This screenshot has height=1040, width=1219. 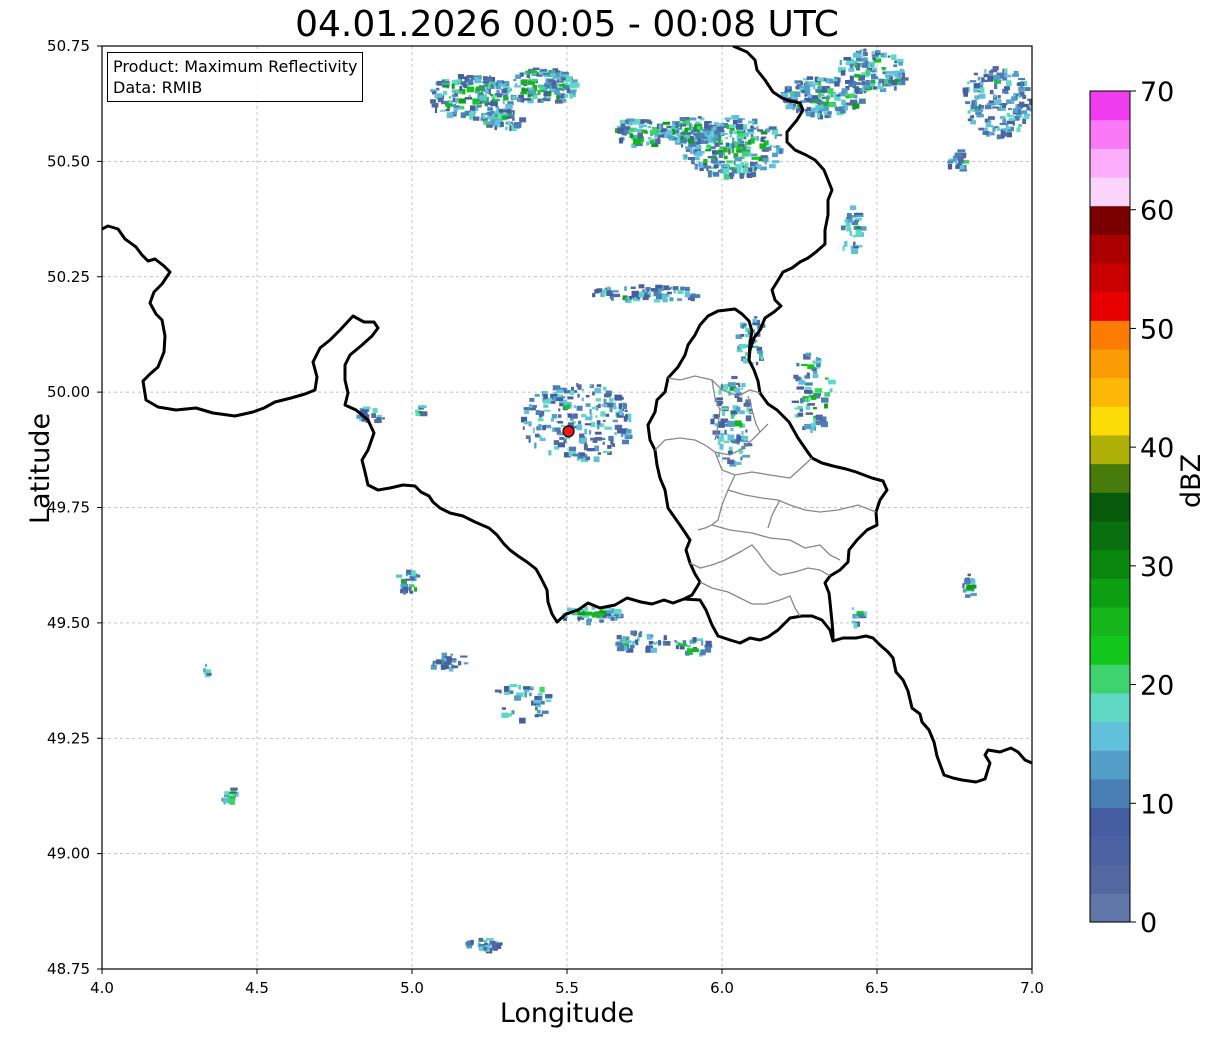 I want to click on x-axis-label: Longitude, so click(x=567, y=1013).